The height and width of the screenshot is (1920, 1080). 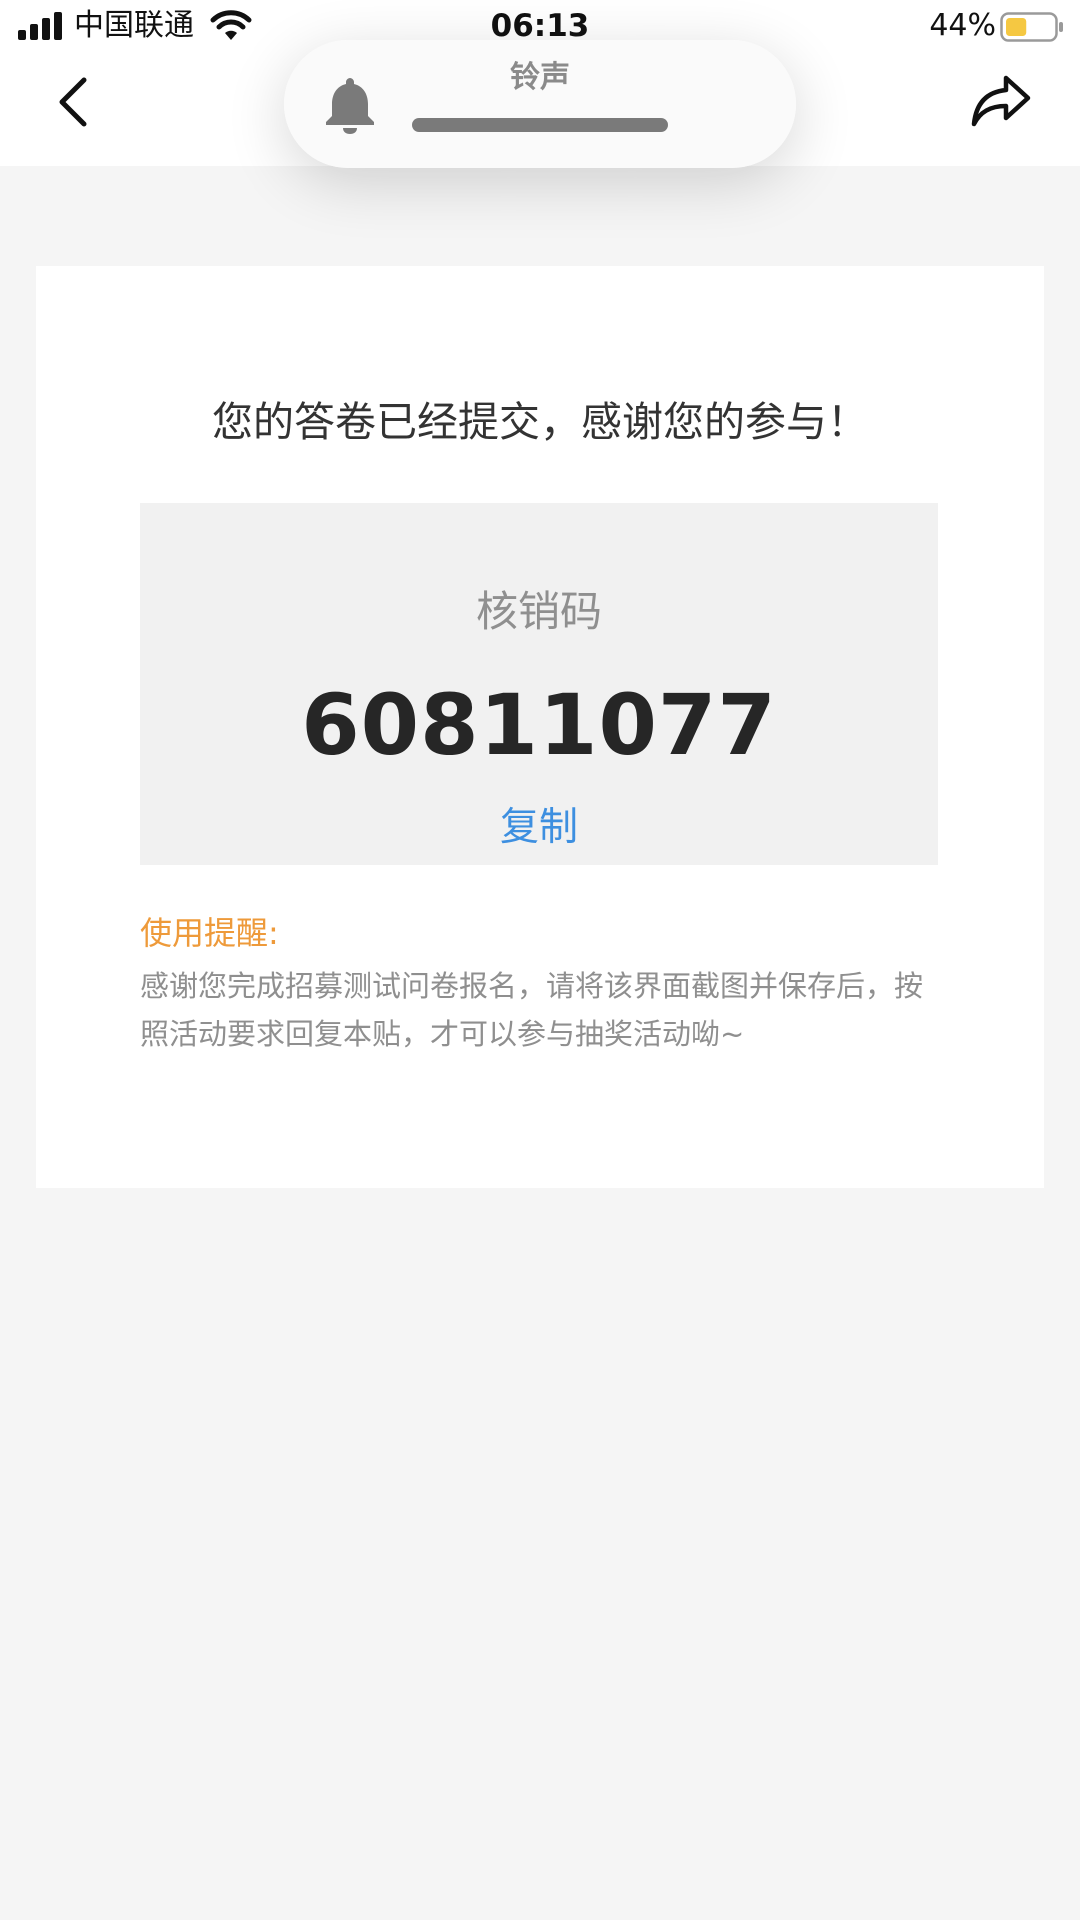 I want to click on battery-percent: 44%, so click(x=962, y=25).